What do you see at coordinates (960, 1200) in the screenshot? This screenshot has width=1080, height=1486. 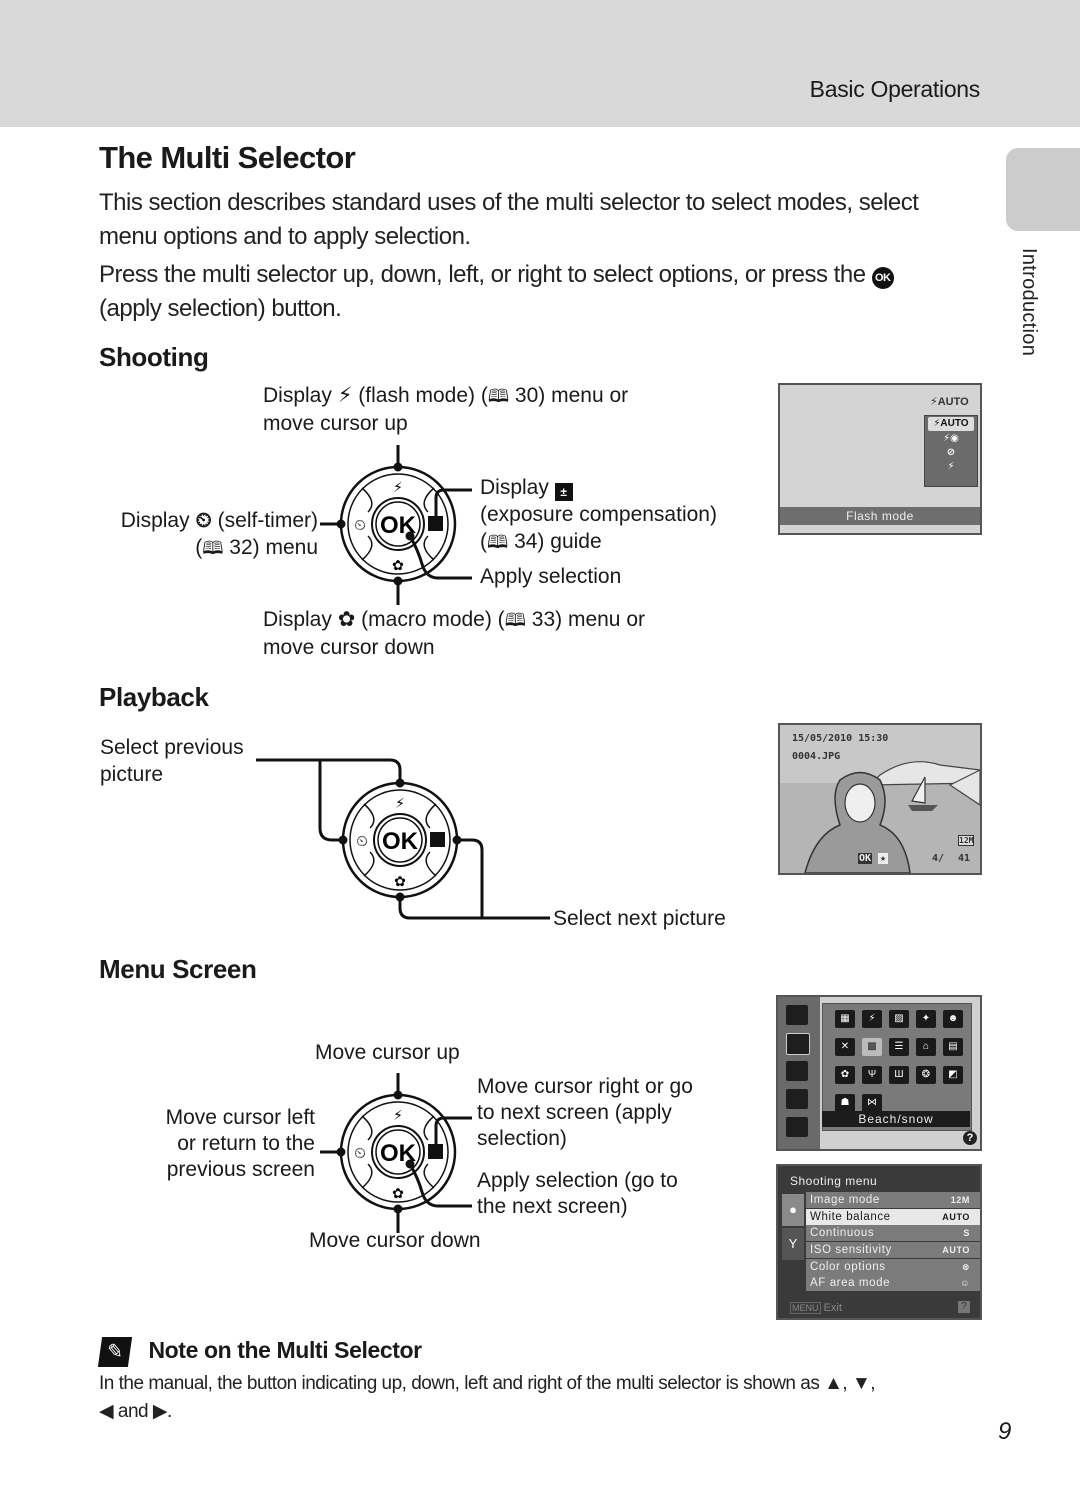 I see `menu-row-value: 12M` at bounding box center [960, 1200].